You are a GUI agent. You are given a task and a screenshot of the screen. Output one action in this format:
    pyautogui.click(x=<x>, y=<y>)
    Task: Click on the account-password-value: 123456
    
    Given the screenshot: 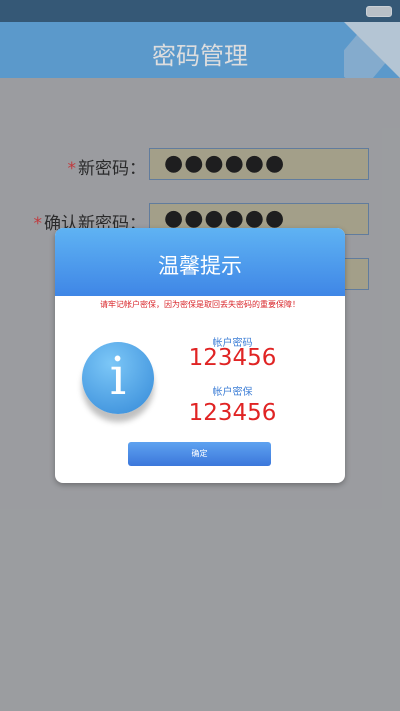 What is the action you would take?
    pyautogui.click(x=232, y=358)
    